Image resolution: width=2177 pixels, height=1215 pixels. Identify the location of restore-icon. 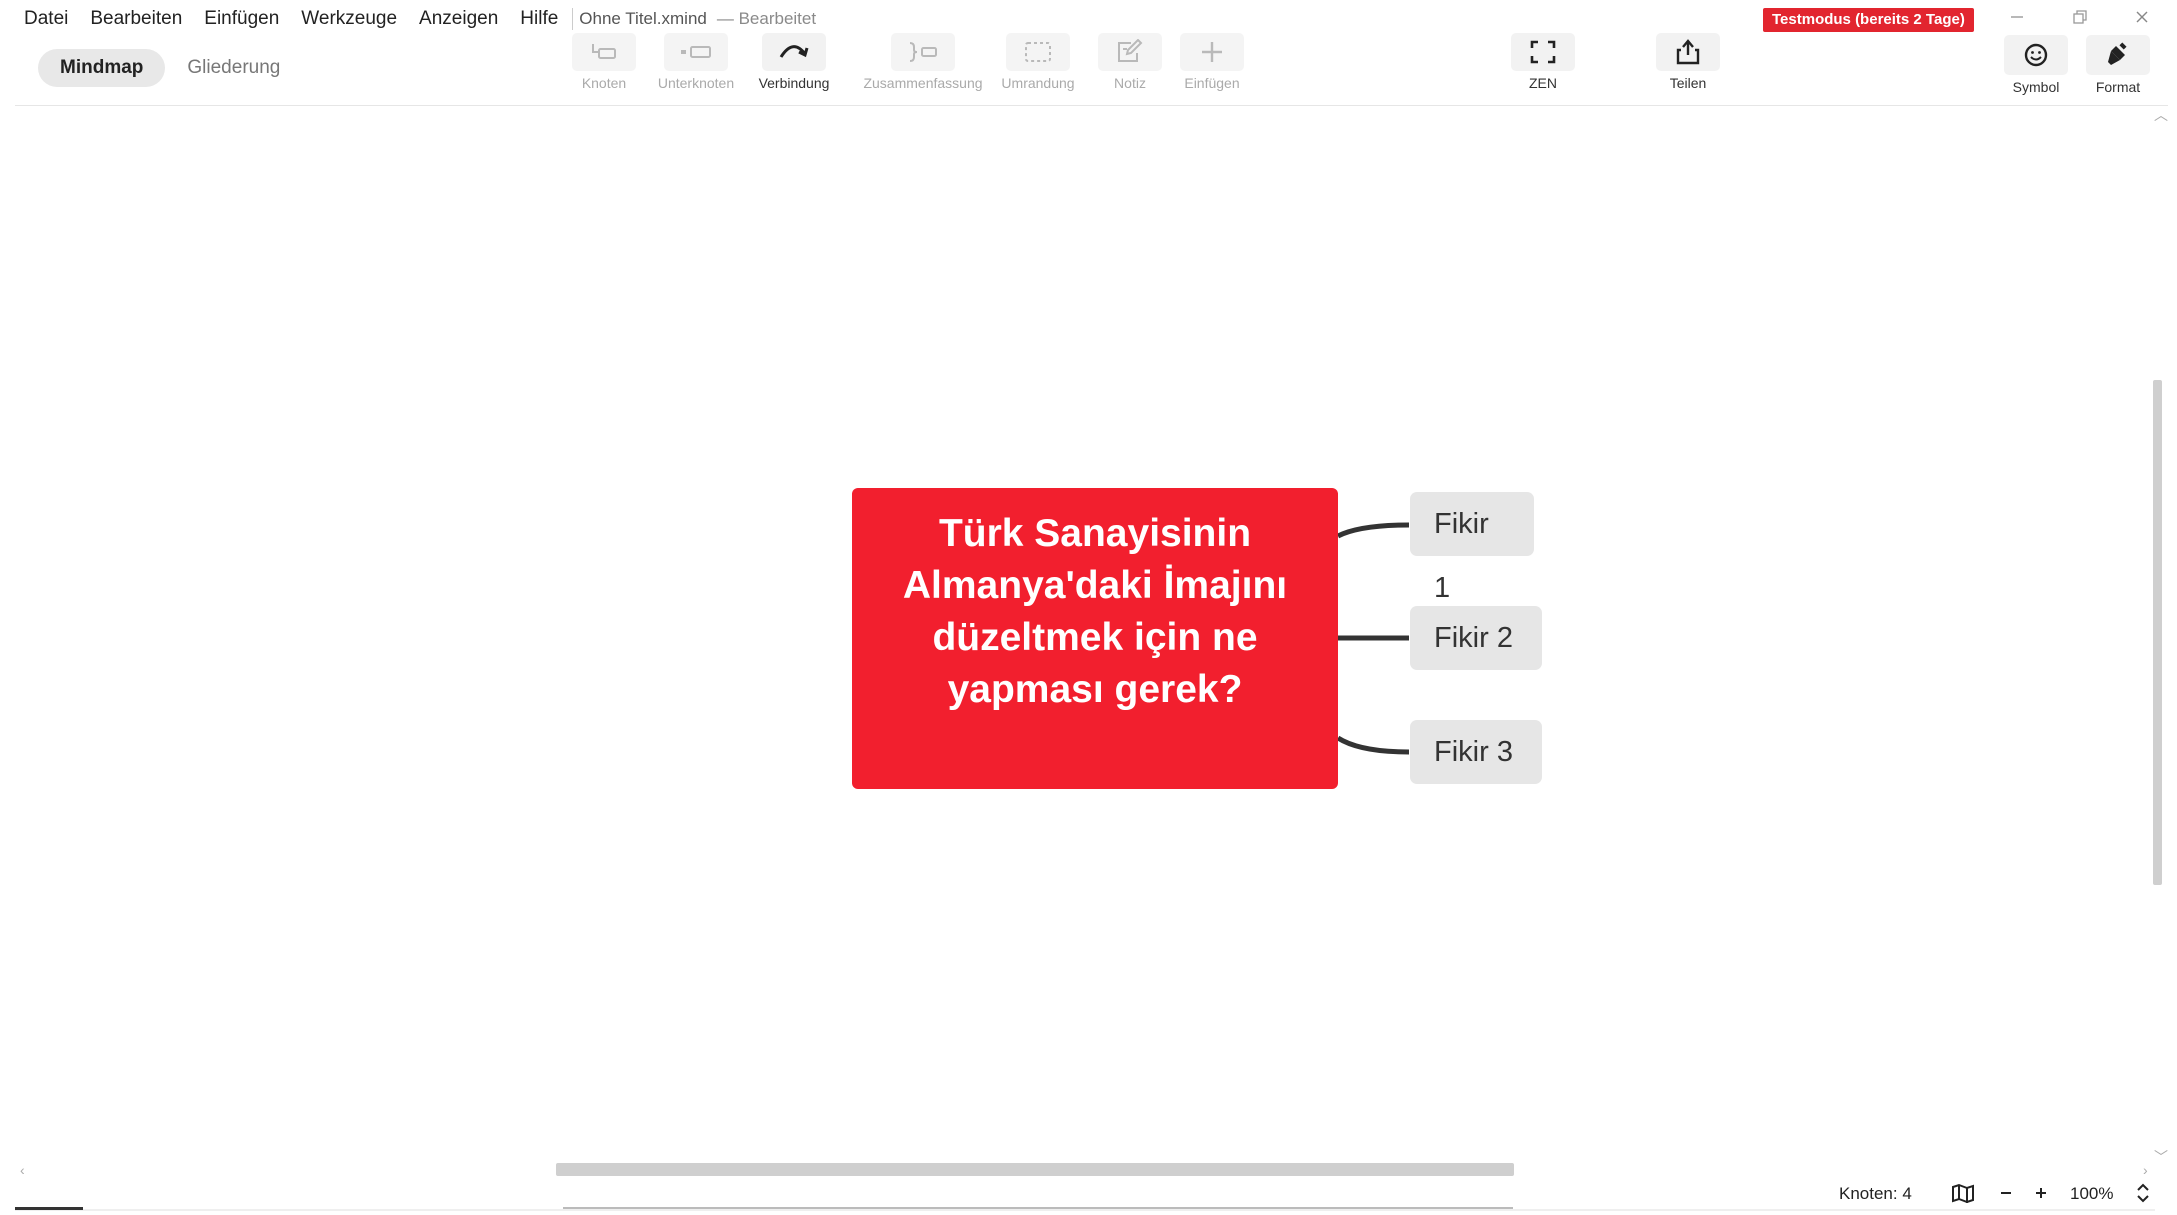
(2080, 17).